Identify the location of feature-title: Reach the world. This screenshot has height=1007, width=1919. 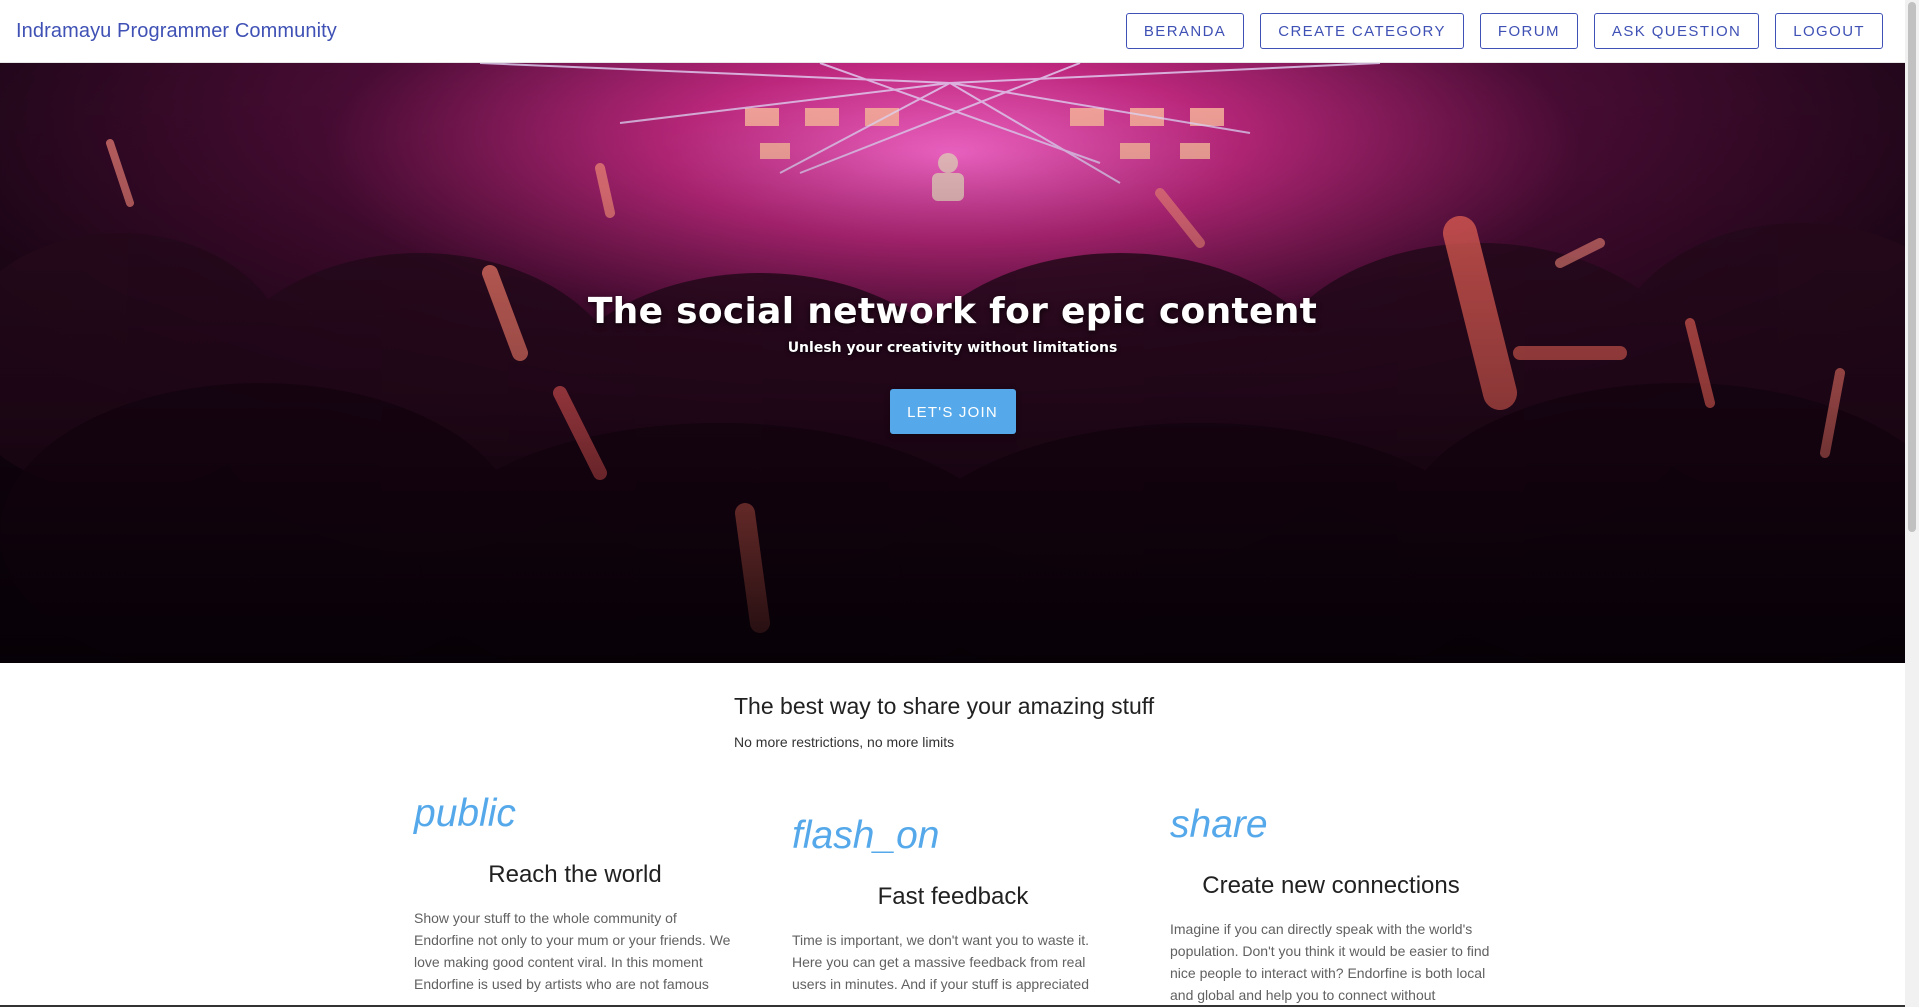
(575, 874).